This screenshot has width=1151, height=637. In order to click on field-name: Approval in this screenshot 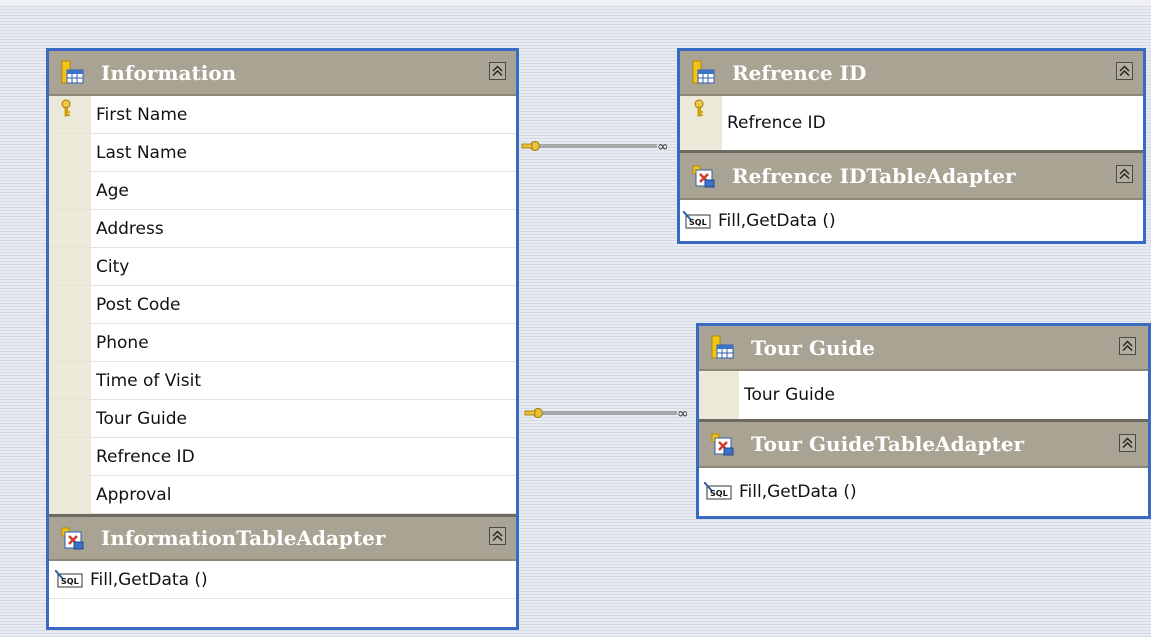, I will do `click(134, 494)`.